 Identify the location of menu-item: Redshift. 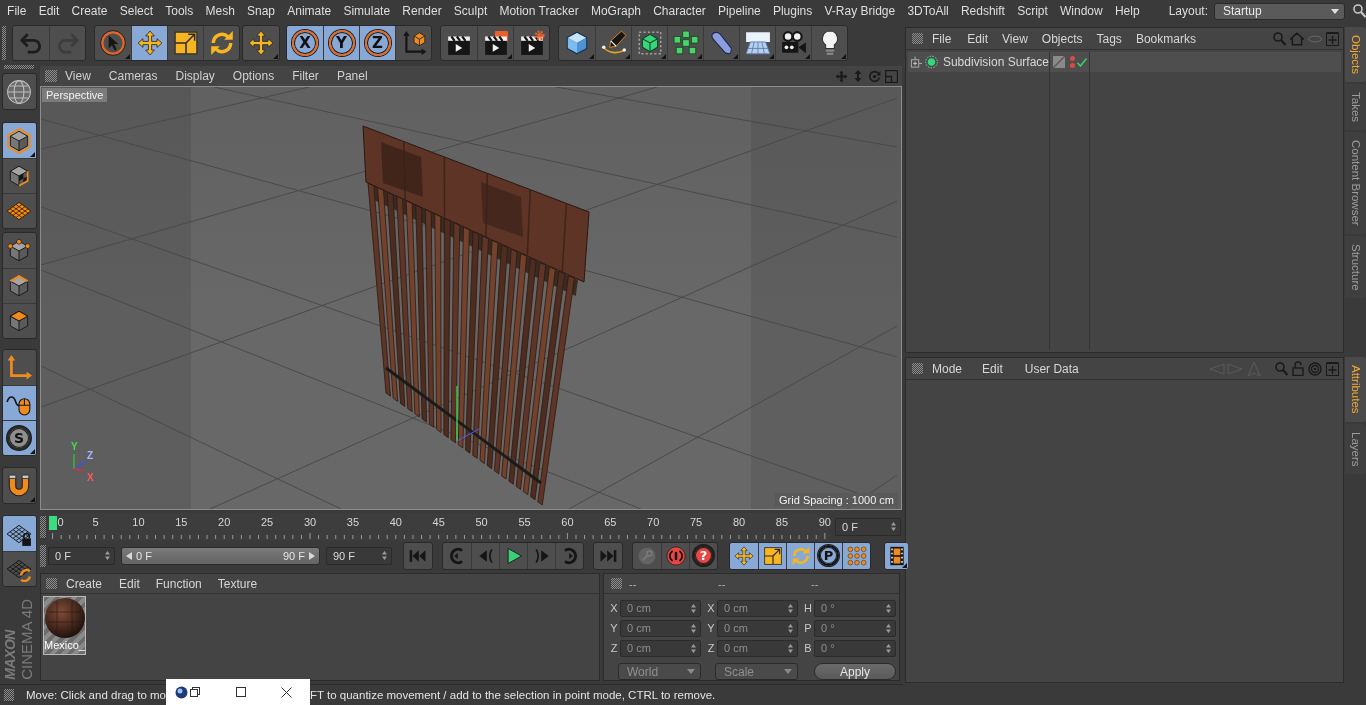
(983, 11).